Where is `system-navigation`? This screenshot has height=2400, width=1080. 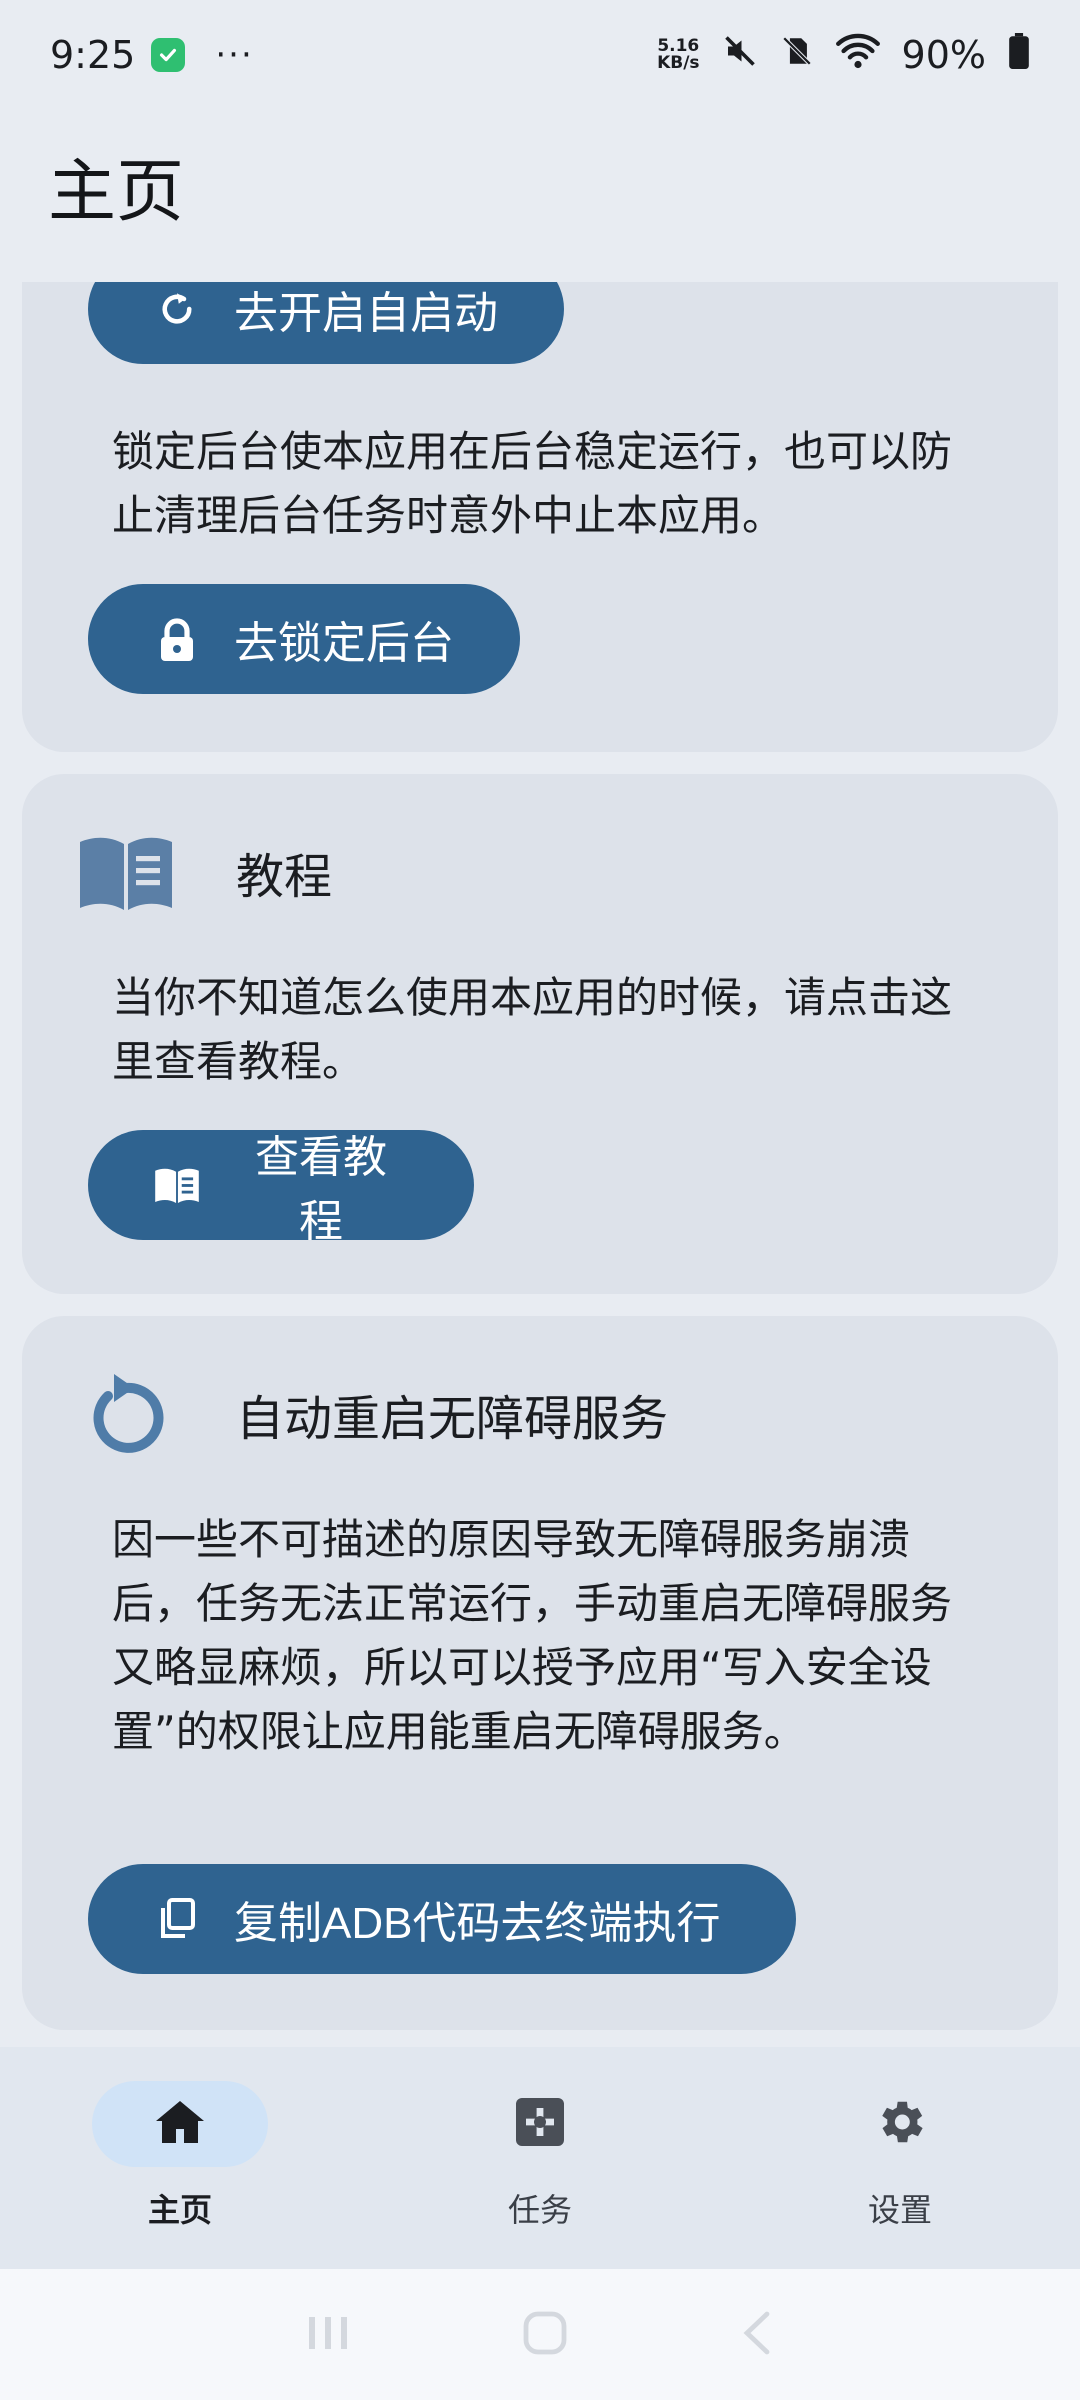
system-navigation is located at coordinates (540, 2334).